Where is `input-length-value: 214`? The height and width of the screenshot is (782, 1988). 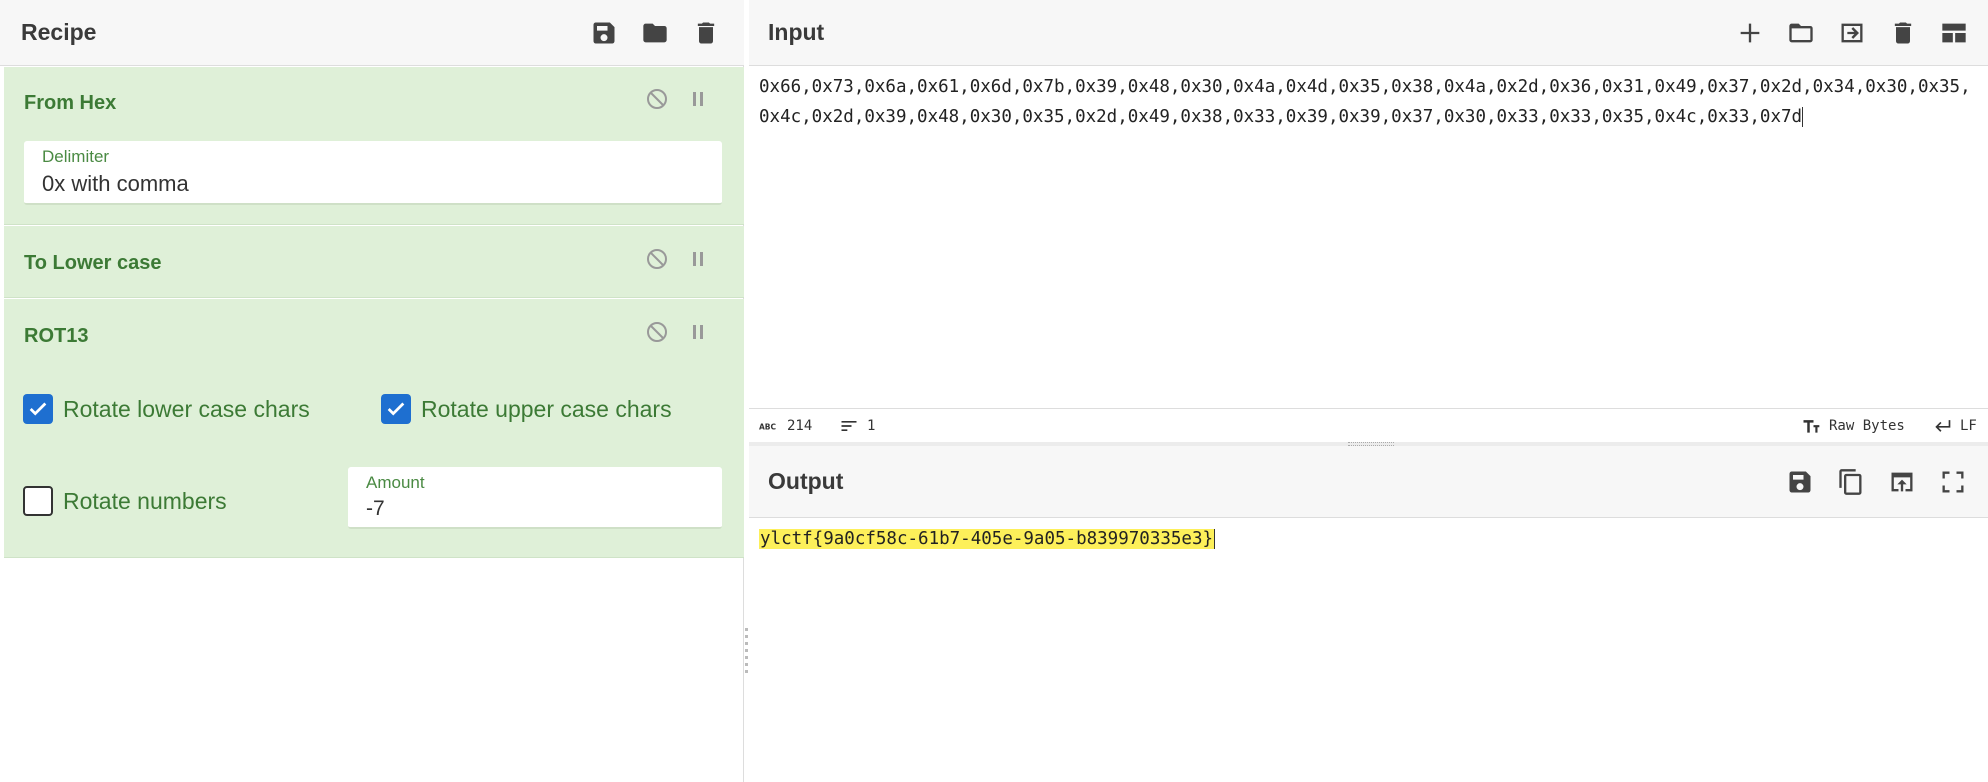 input-length-value: 214 is located at coordinates (800, 426).